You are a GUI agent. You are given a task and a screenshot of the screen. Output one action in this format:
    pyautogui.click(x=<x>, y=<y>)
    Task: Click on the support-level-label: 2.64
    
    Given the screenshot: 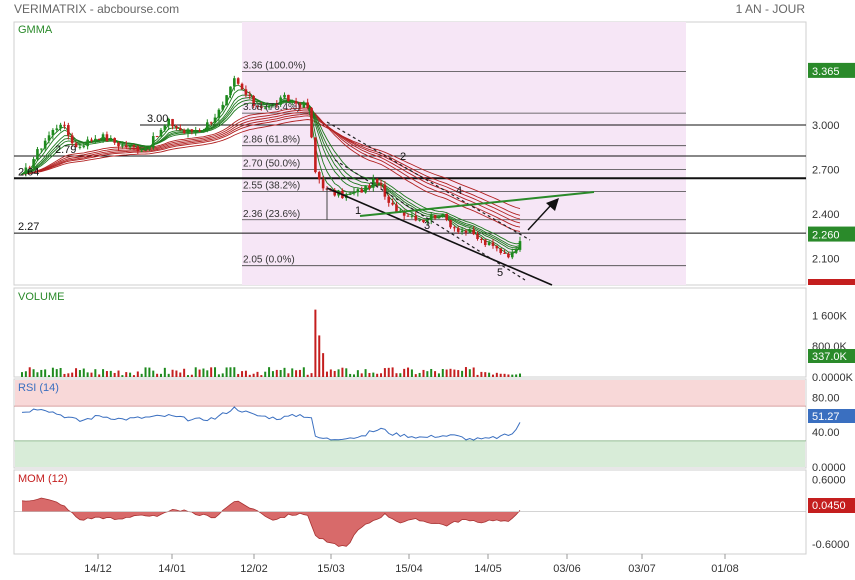 What is the action you would take?
    pyautogui.click(x=28, y=172)
    